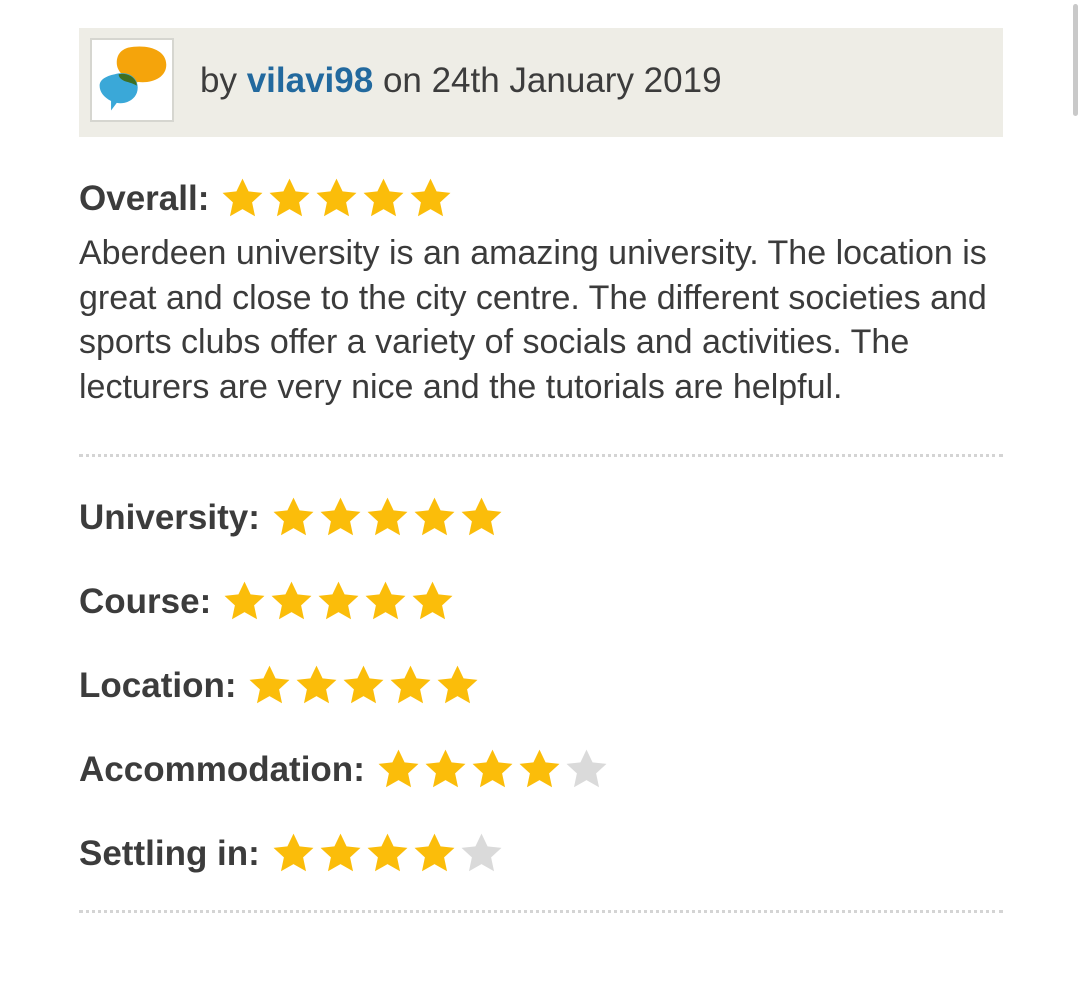 The image size is (1080, 981). I want to click on rating-row: University:, so click(541, 518).